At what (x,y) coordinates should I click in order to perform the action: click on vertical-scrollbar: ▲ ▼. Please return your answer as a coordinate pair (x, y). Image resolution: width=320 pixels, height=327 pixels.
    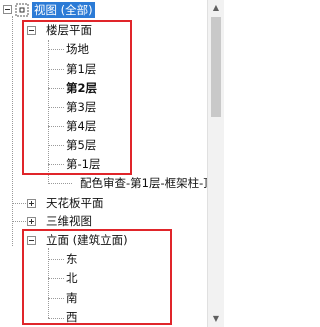
    Looking at the image, I should click on (215, 163).